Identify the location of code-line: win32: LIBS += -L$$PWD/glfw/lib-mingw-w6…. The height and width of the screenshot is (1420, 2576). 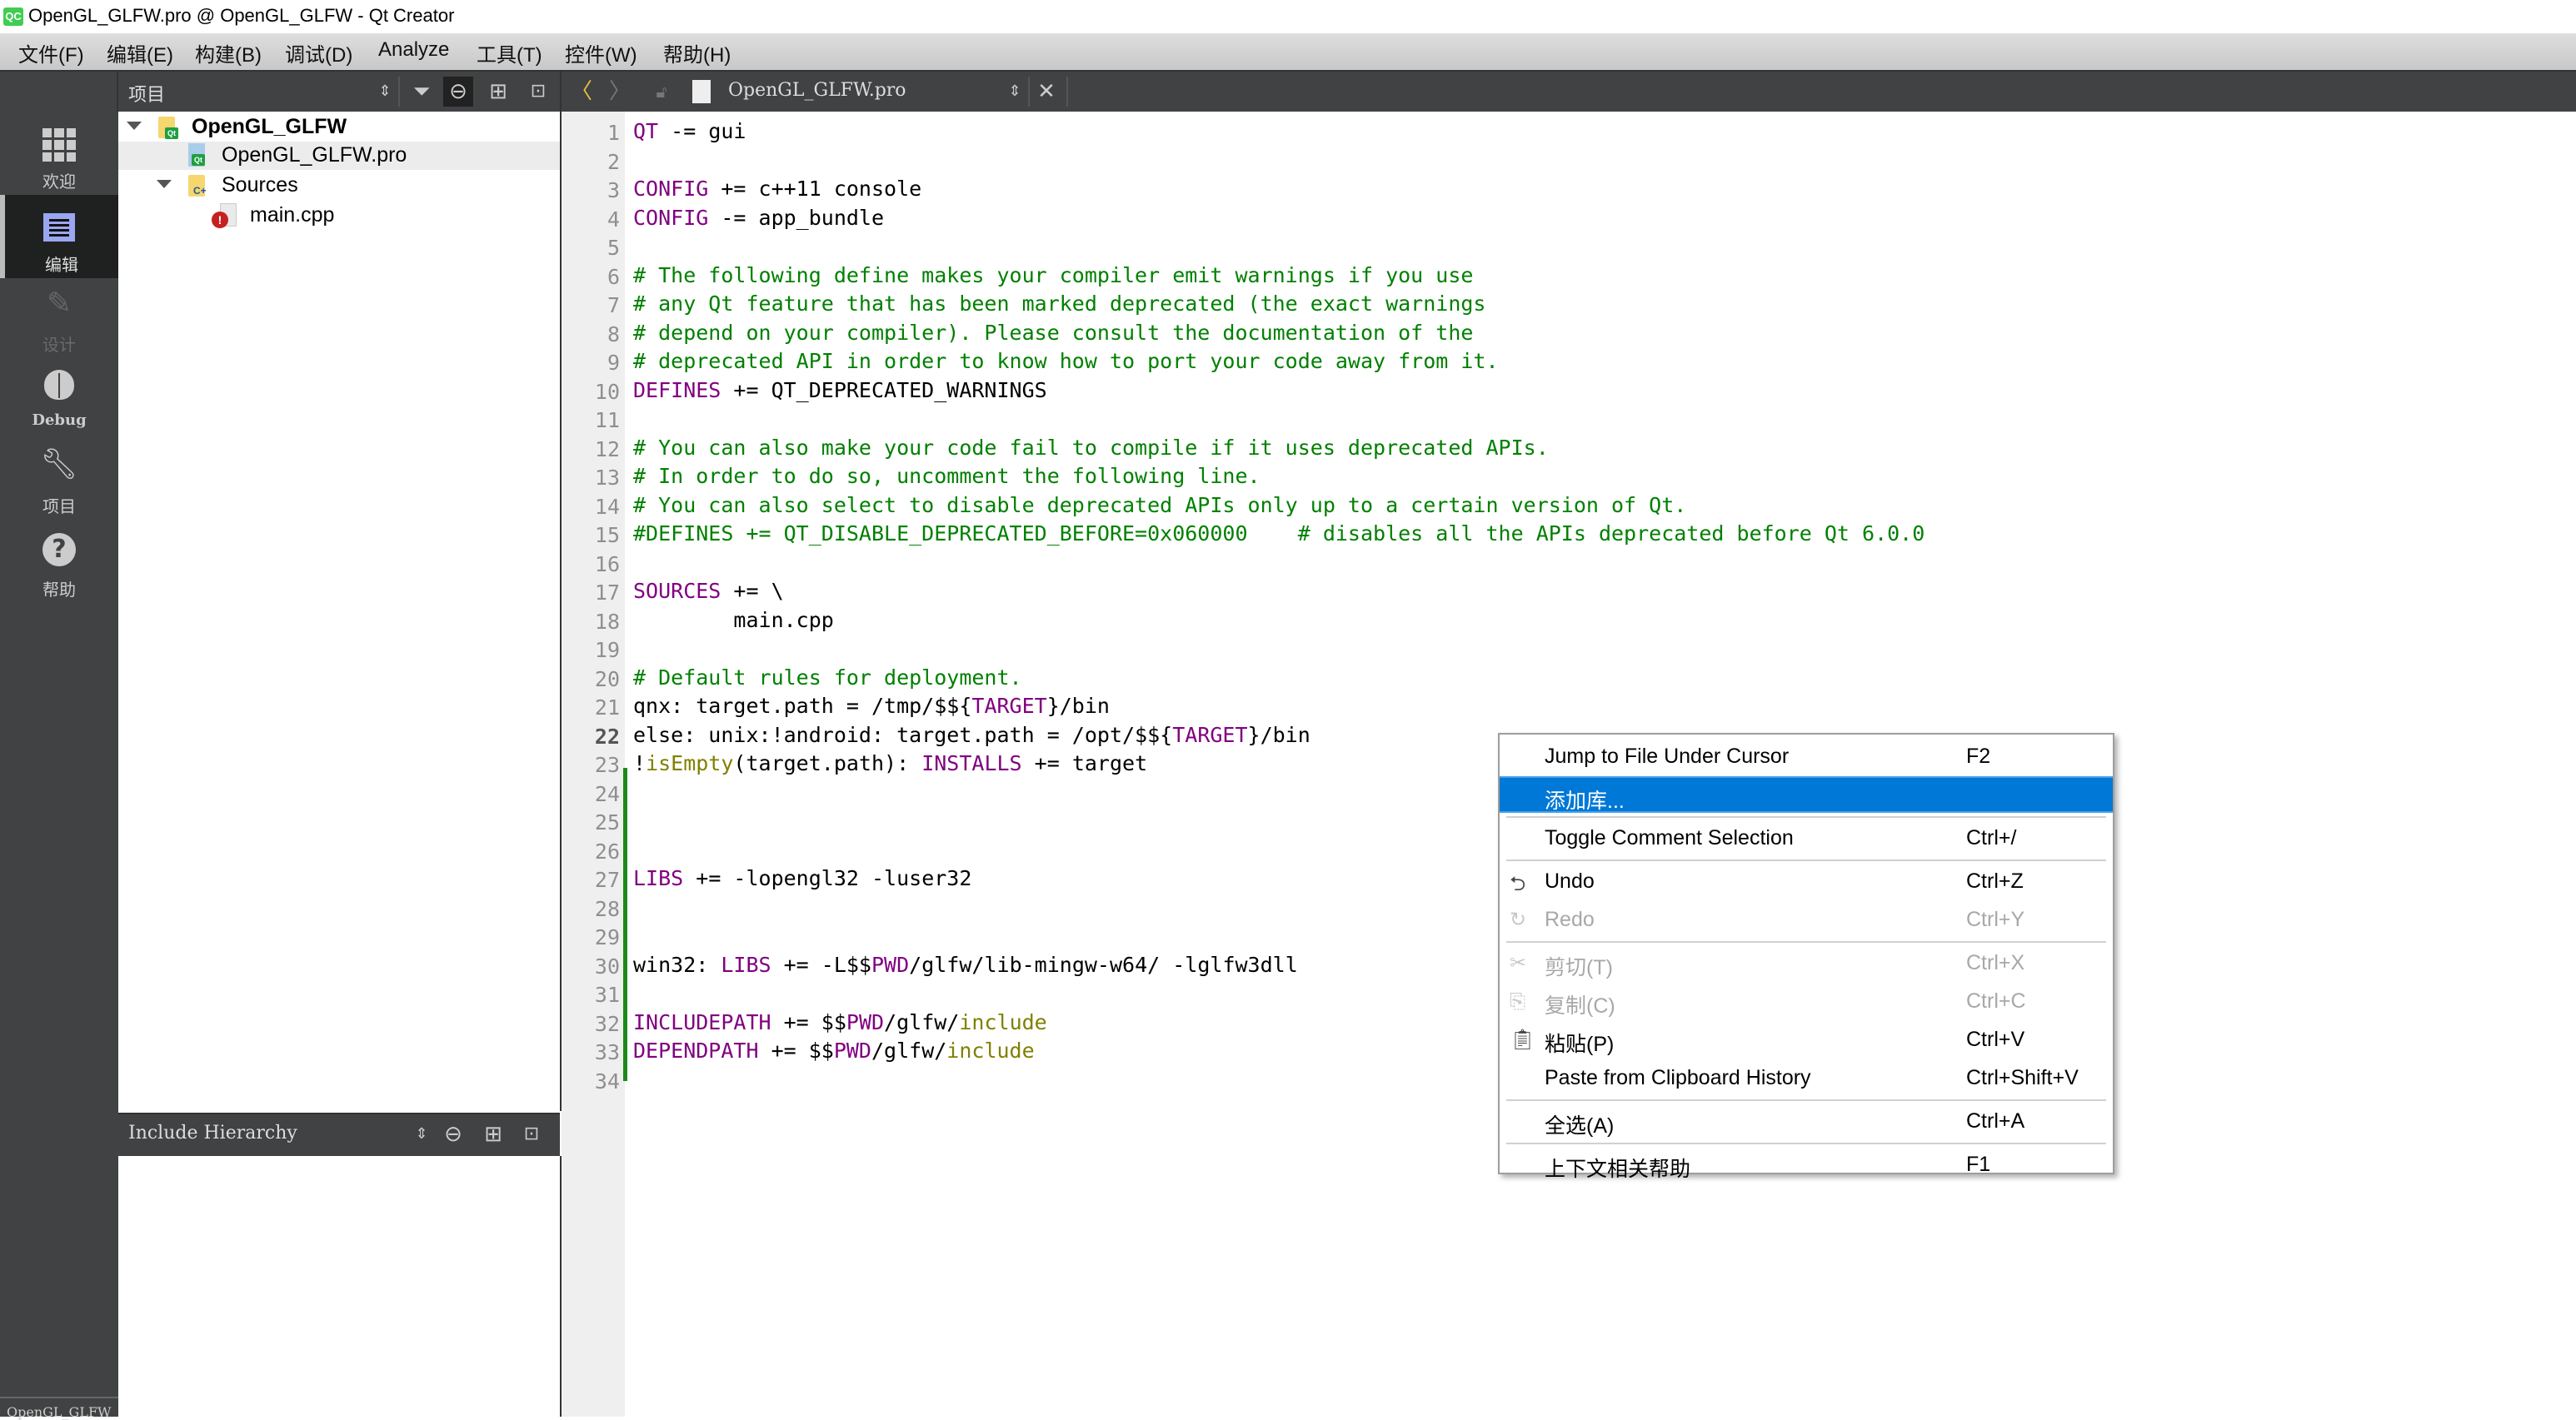
(965, 967).